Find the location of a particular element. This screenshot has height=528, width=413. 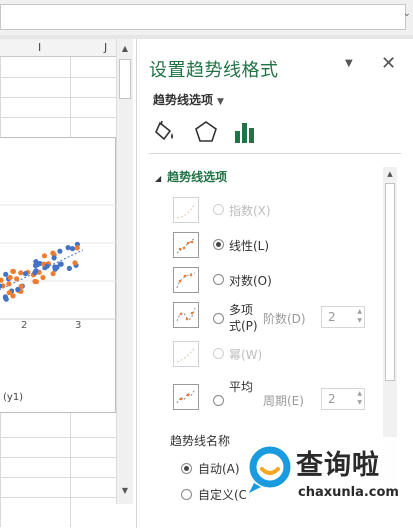

polynomial-trend-icon is located at coordinates (186, 315).